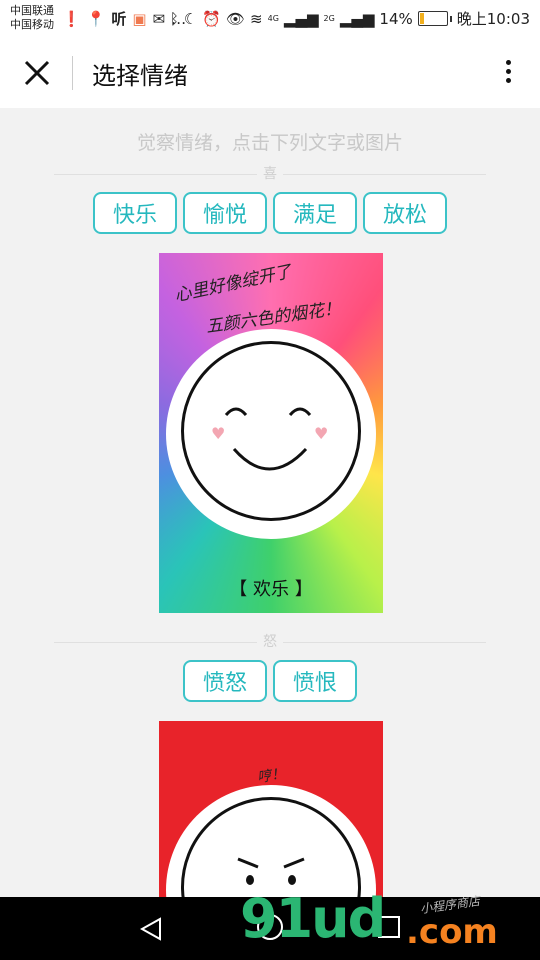 This screenshot has height=960, width=540. I want to click on section-divider-anger: 怒, so click(270, 642).